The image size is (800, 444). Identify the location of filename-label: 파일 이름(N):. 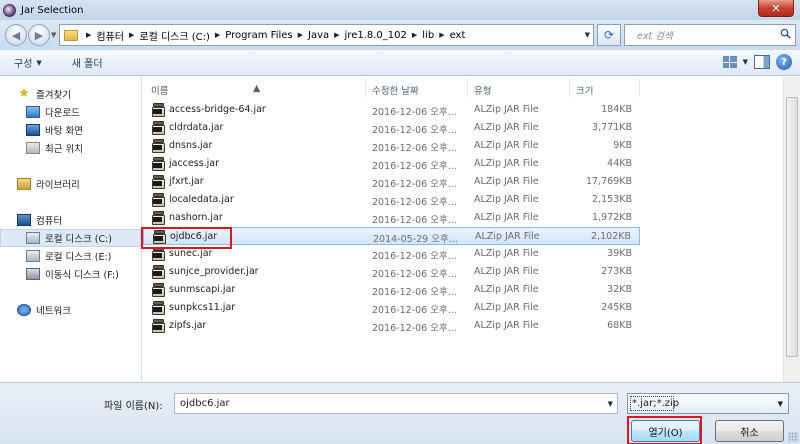
(133, 406).